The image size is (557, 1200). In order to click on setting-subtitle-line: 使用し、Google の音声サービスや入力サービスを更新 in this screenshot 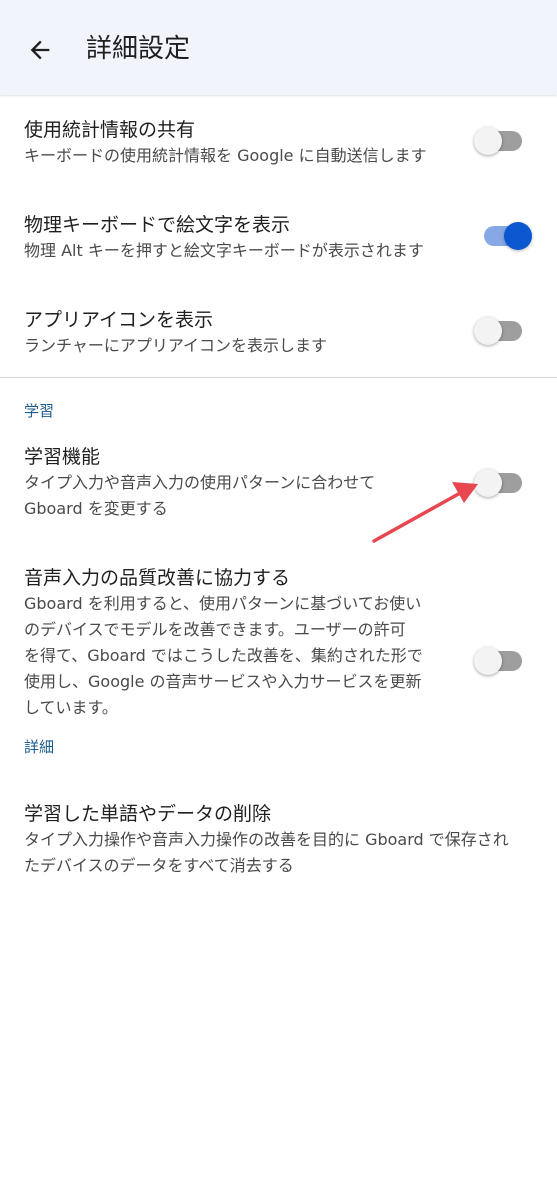, I will do `click(223, 681)`.